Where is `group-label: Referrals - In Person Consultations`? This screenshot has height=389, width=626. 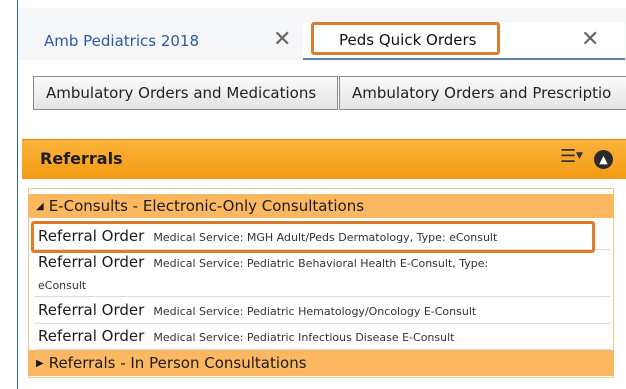
group-label: Referrals - In Person Consultations is located at coordinates (177, 363).